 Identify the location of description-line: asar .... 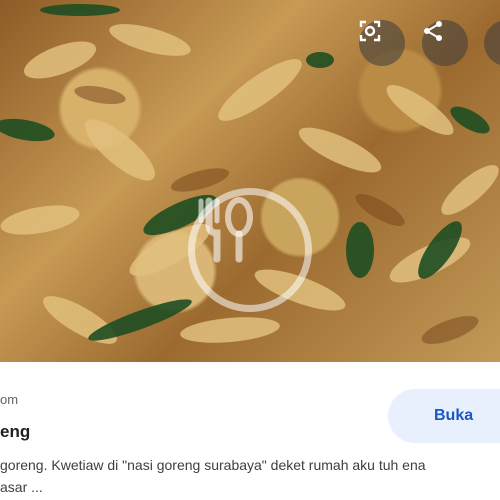
(21, 487).